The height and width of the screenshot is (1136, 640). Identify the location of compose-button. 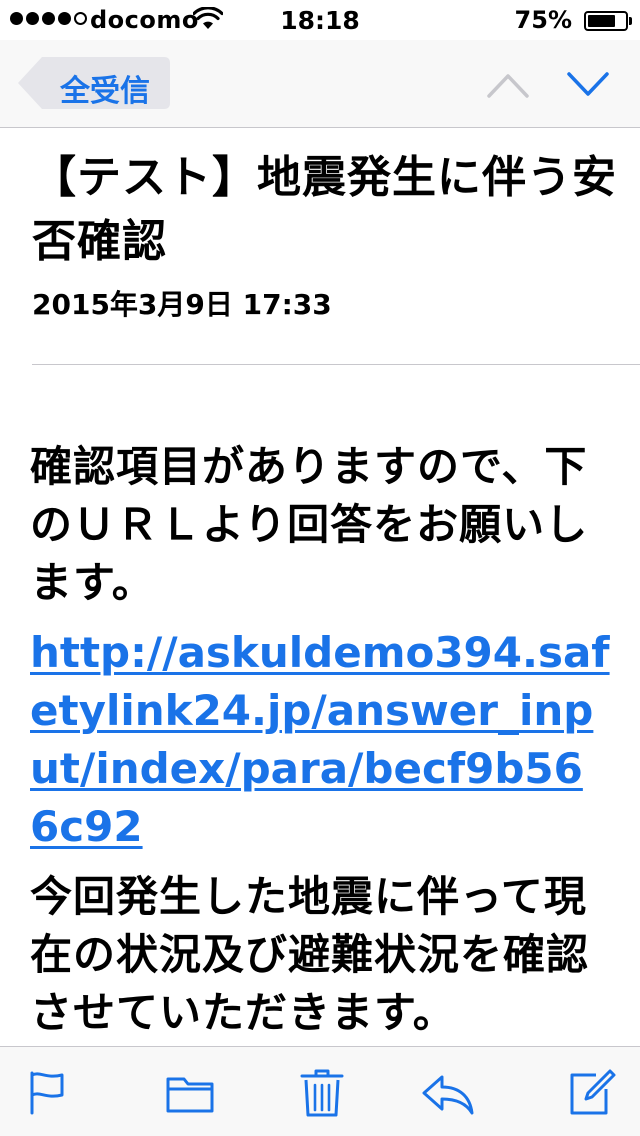
(592, 1093).